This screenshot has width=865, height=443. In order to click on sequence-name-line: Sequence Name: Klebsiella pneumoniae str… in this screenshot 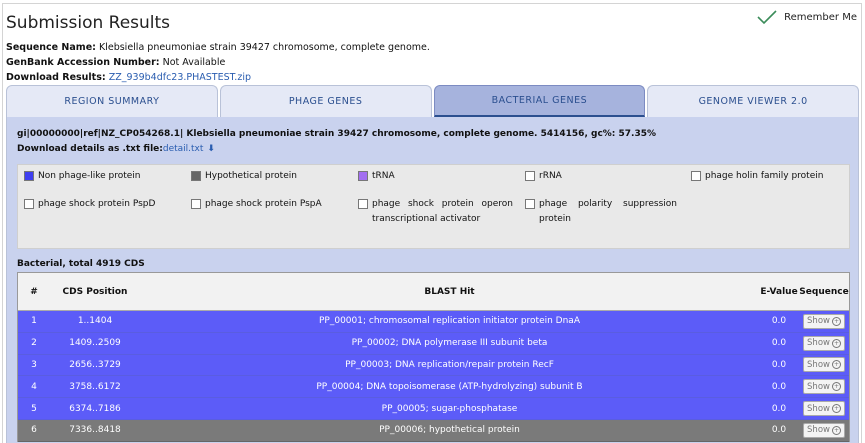, I will do `click(218, 47)`.